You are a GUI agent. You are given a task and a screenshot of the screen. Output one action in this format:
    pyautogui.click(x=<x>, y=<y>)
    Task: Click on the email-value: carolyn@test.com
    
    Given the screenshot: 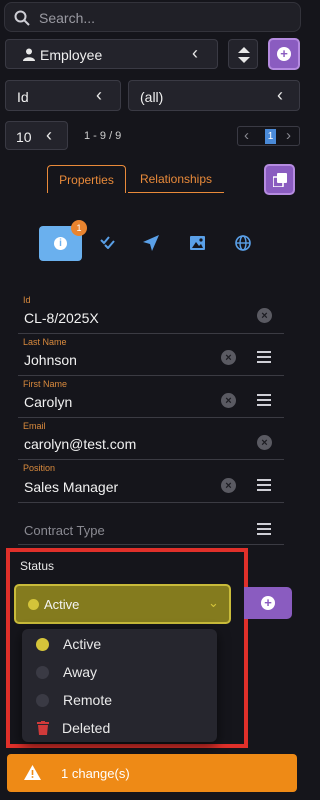 What is the action you would take?
    pyautogui.click(x=80, y=444)
    